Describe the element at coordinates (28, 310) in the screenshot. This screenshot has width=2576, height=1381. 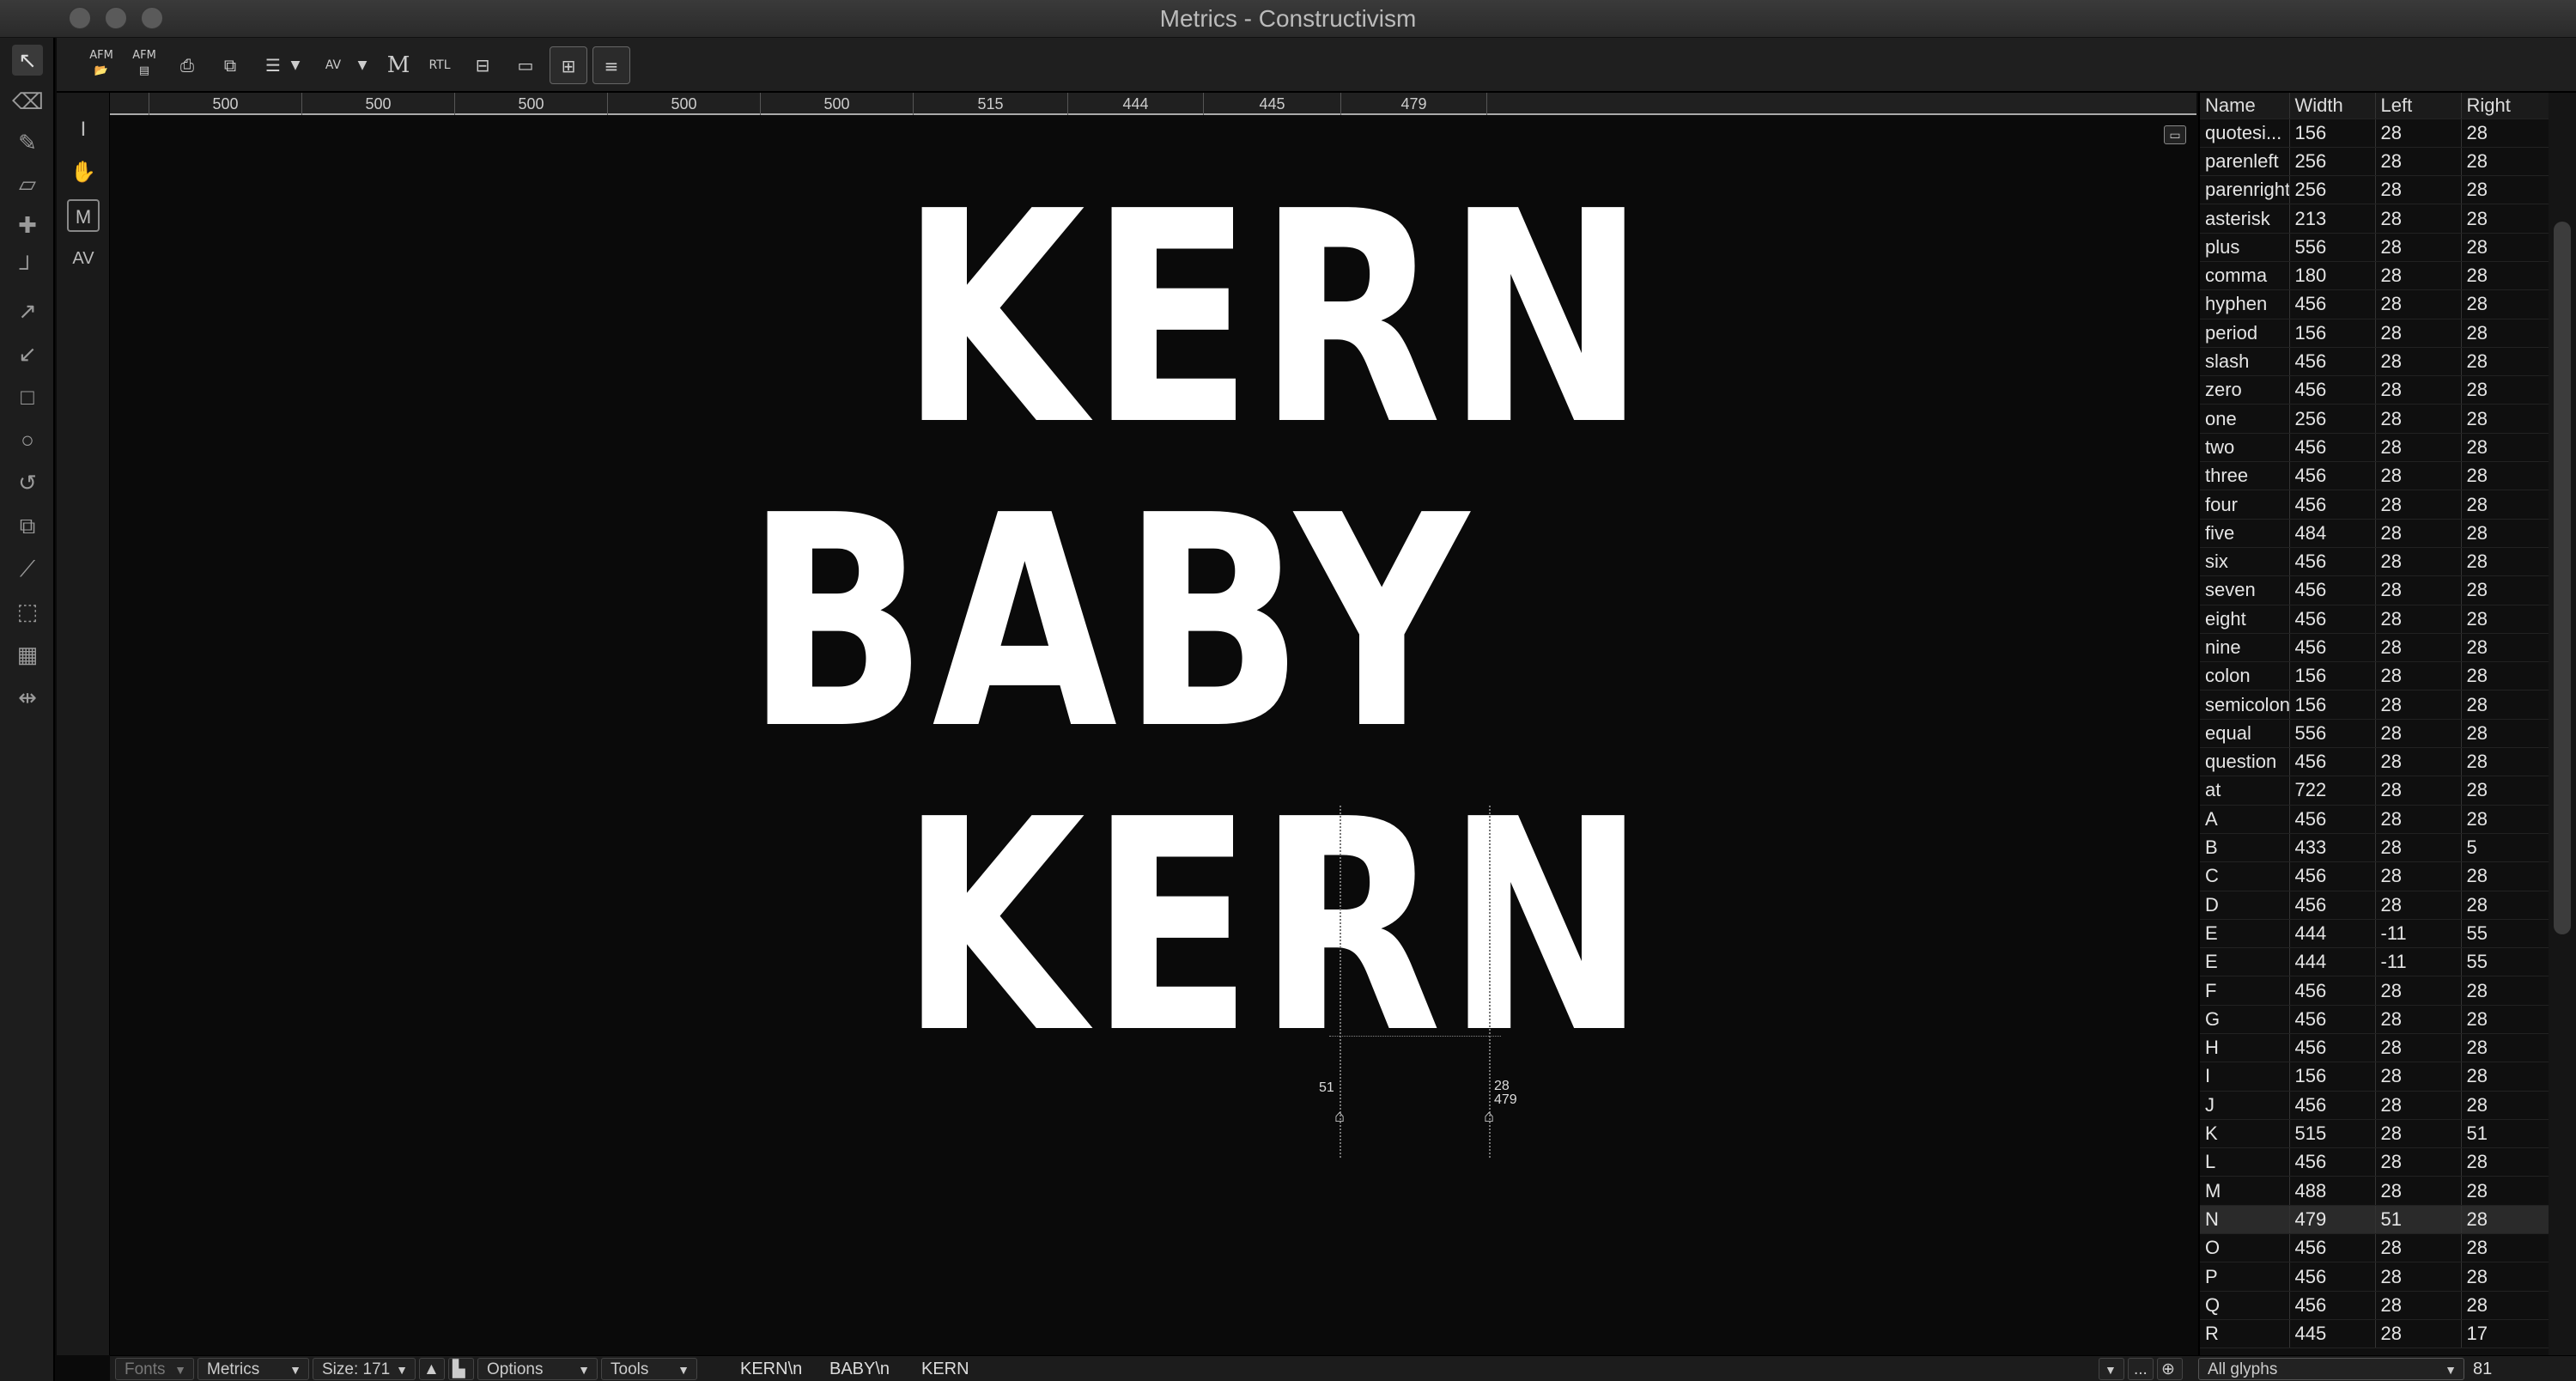
I see `curve-point-tool-icon: ↗` at that location.